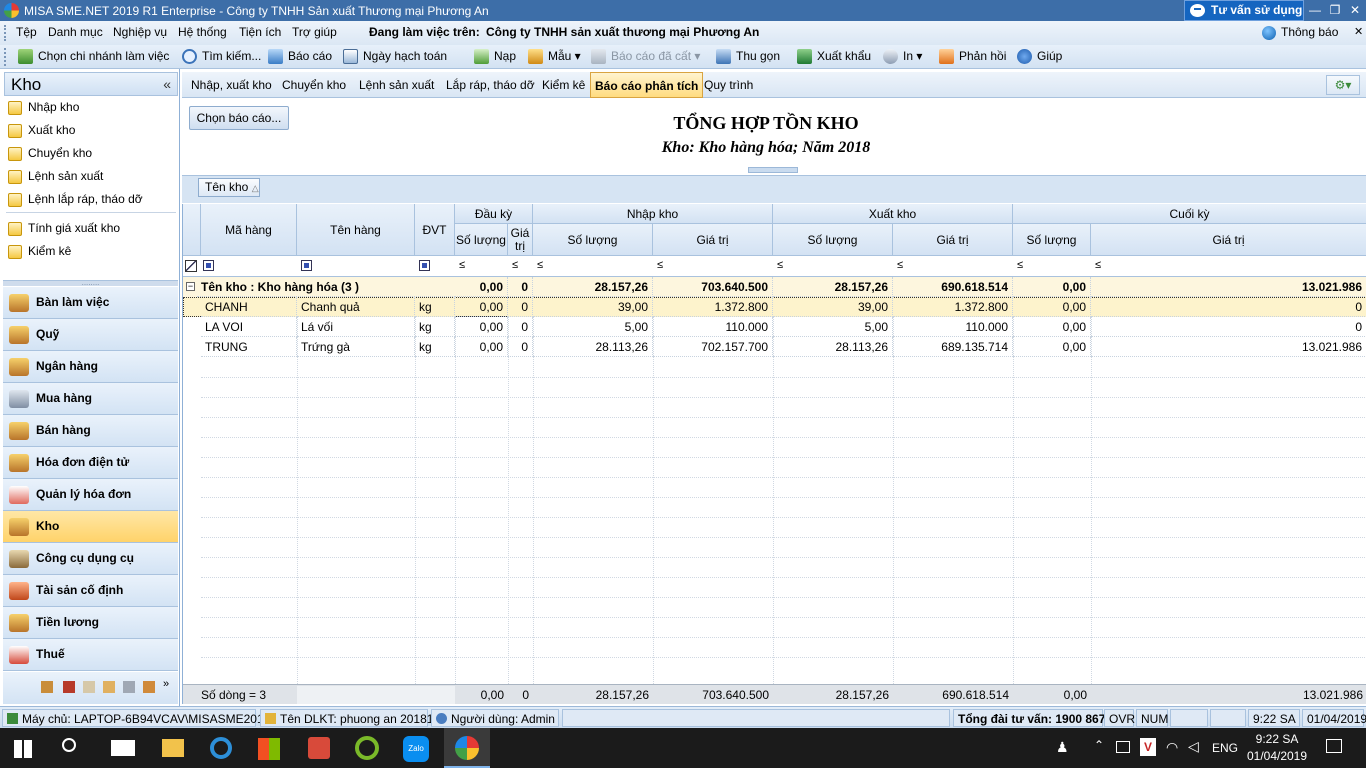 The width and height of the screenshot is (1366, 768). Describe the element at coordinates (75, 199) in the screenshot. I see `link-lenh-lap-rap: Lệnh lắp ráp, tháo dỡ` at that location.